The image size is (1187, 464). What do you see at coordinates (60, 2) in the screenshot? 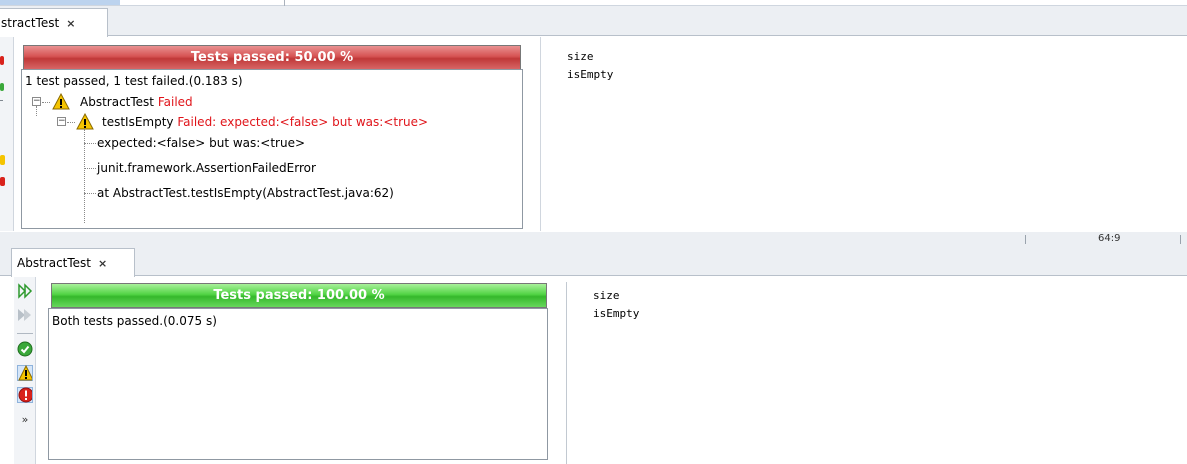
I see `selected-tab-marker` at bounding box center [60, 2].